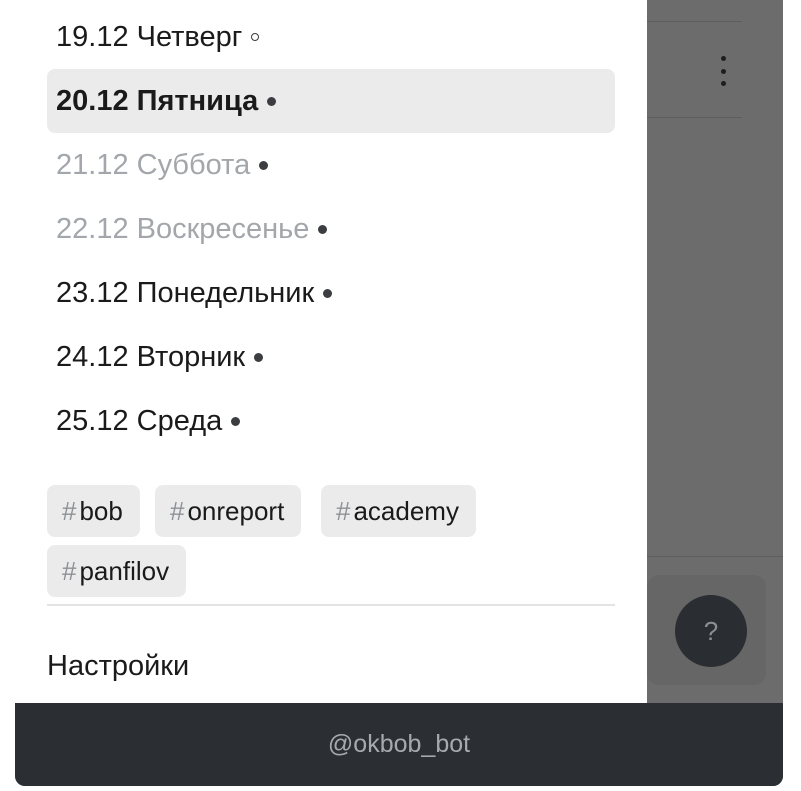  What do you see at coordinates (185, 292) in the screenshot?
I see `day-label: 23.12 Понедельник` at bounding box center [185, 292].